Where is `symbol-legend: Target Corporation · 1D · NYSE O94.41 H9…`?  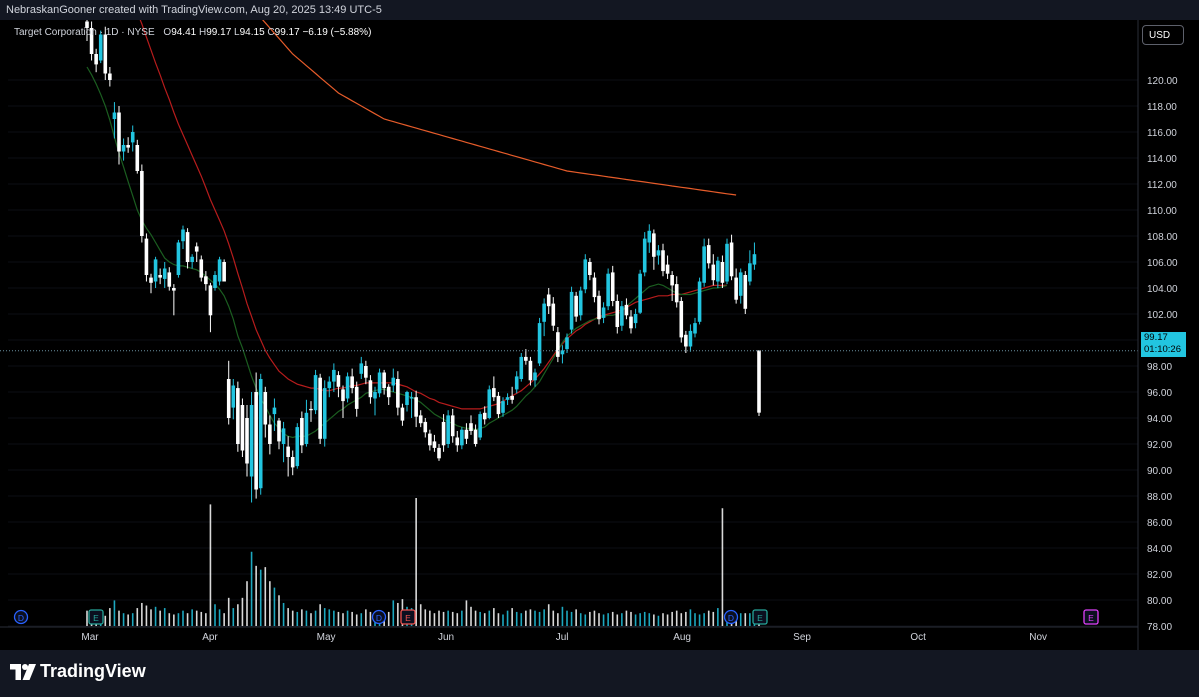 symbol-legend: Target Corporation · 1D · NYSE O94.41 H9… is located at coordinates (192, 32).